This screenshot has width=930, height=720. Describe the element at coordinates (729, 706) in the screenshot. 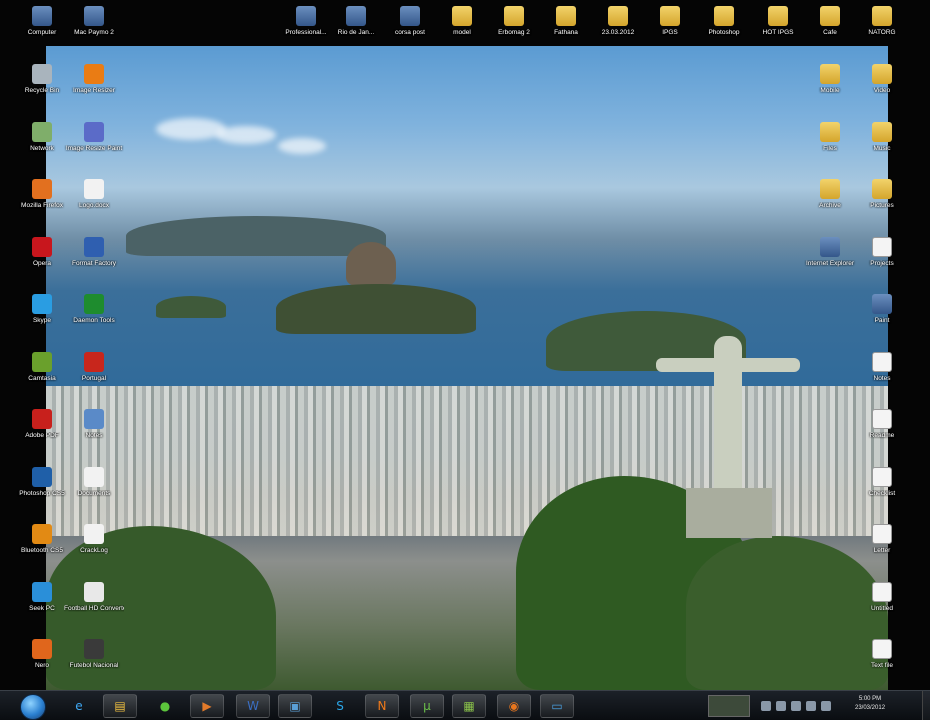

I see `taskbar-thumbnail` at that location.